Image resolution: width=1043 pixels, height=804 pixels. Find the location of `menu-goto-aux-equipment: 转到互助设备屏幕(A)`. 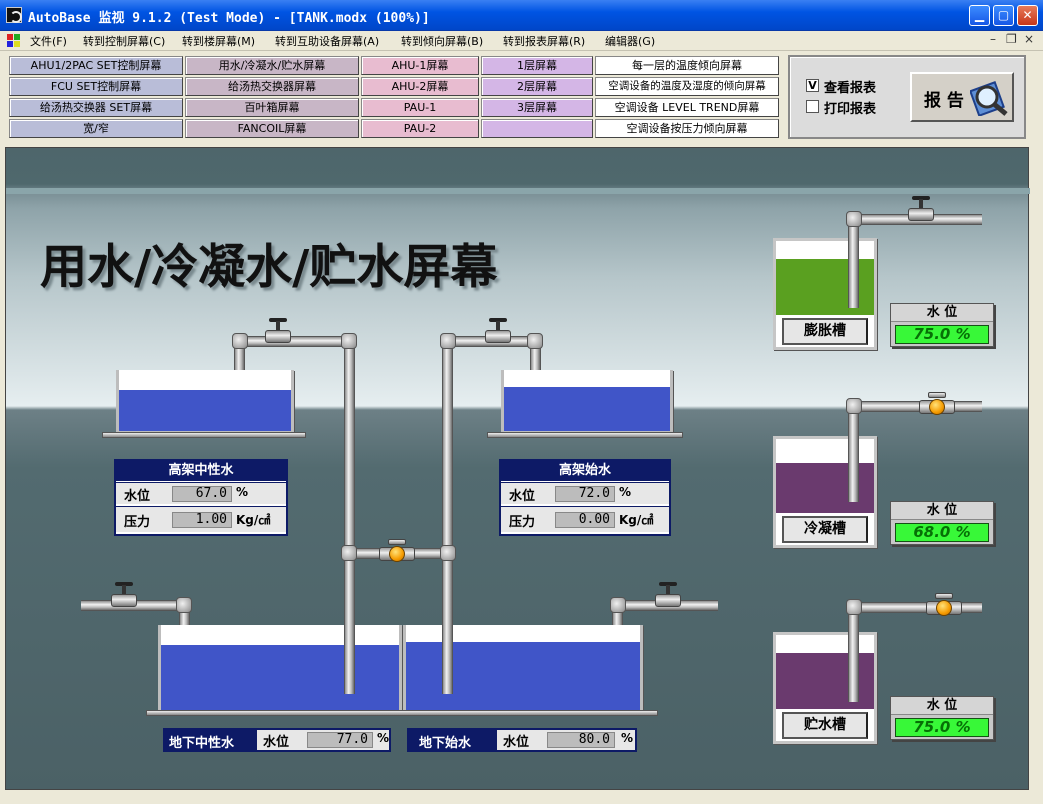

menu-goto-aux-equipment: 转到互助设备屏幕(A) is located at coordinates (327, 41).